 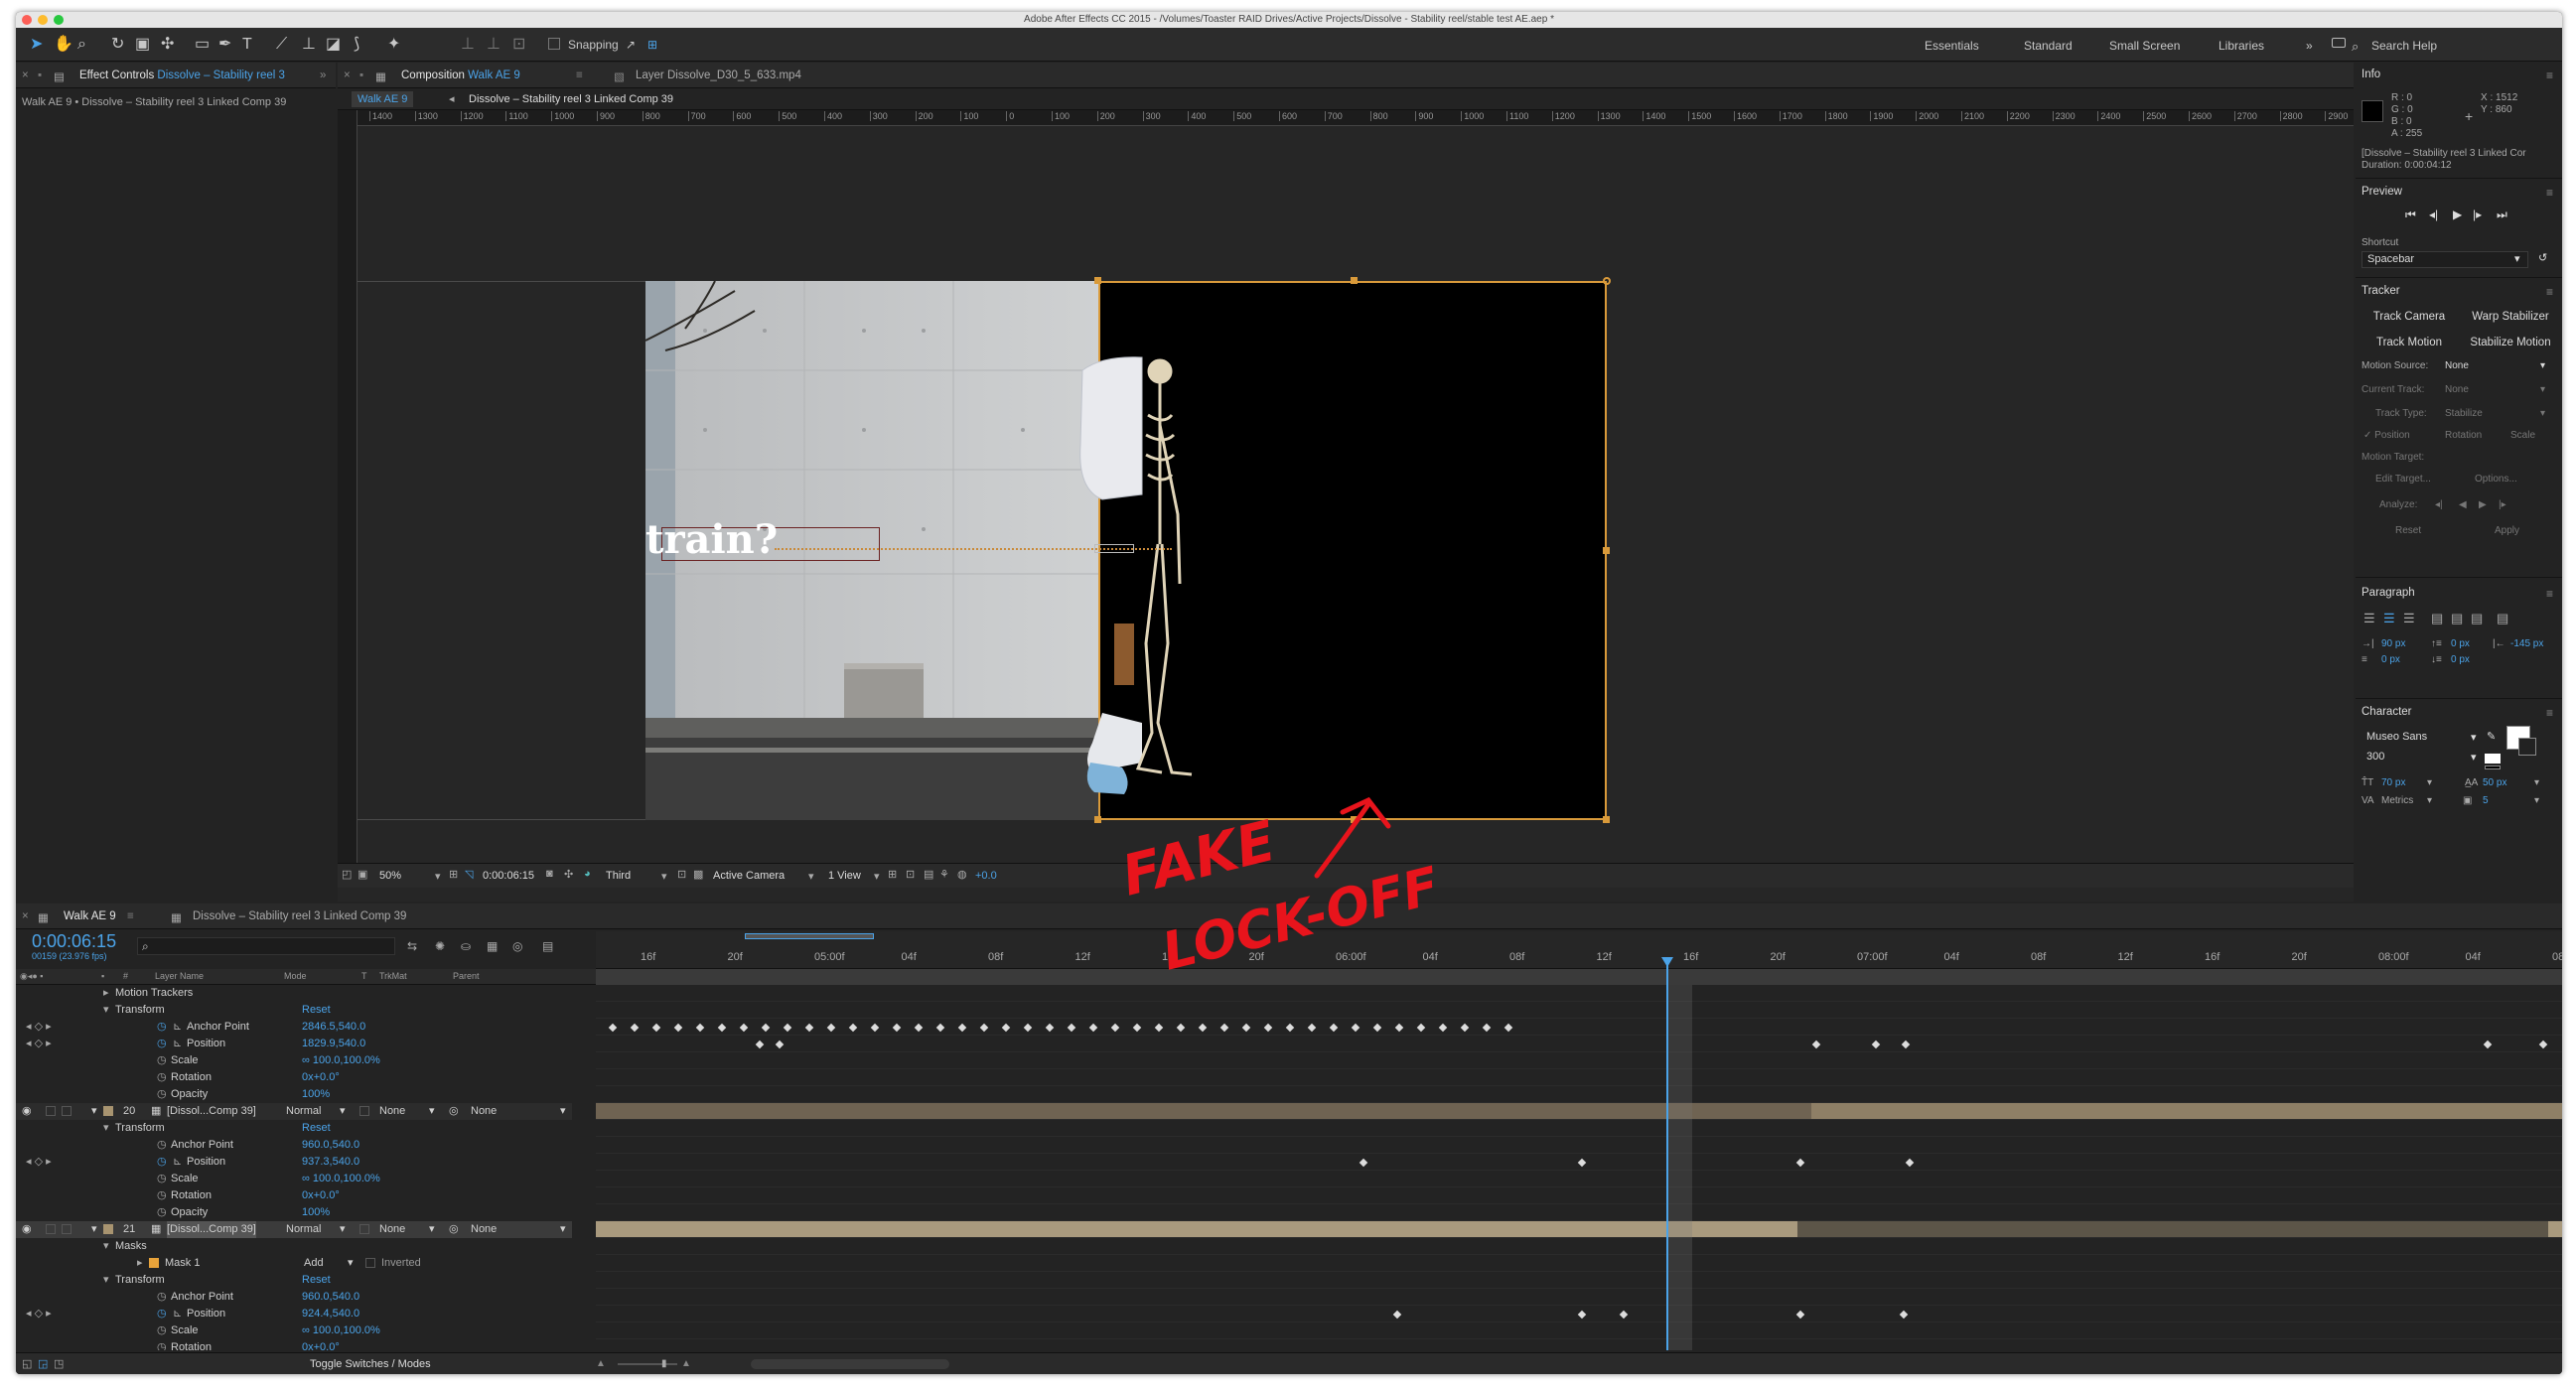 What do you see at coordinates (294, 1297) in the screenshot?
I see `property-row: ◷ Anchor Point 960.0,540.0` at bounding box center [294, 1297].